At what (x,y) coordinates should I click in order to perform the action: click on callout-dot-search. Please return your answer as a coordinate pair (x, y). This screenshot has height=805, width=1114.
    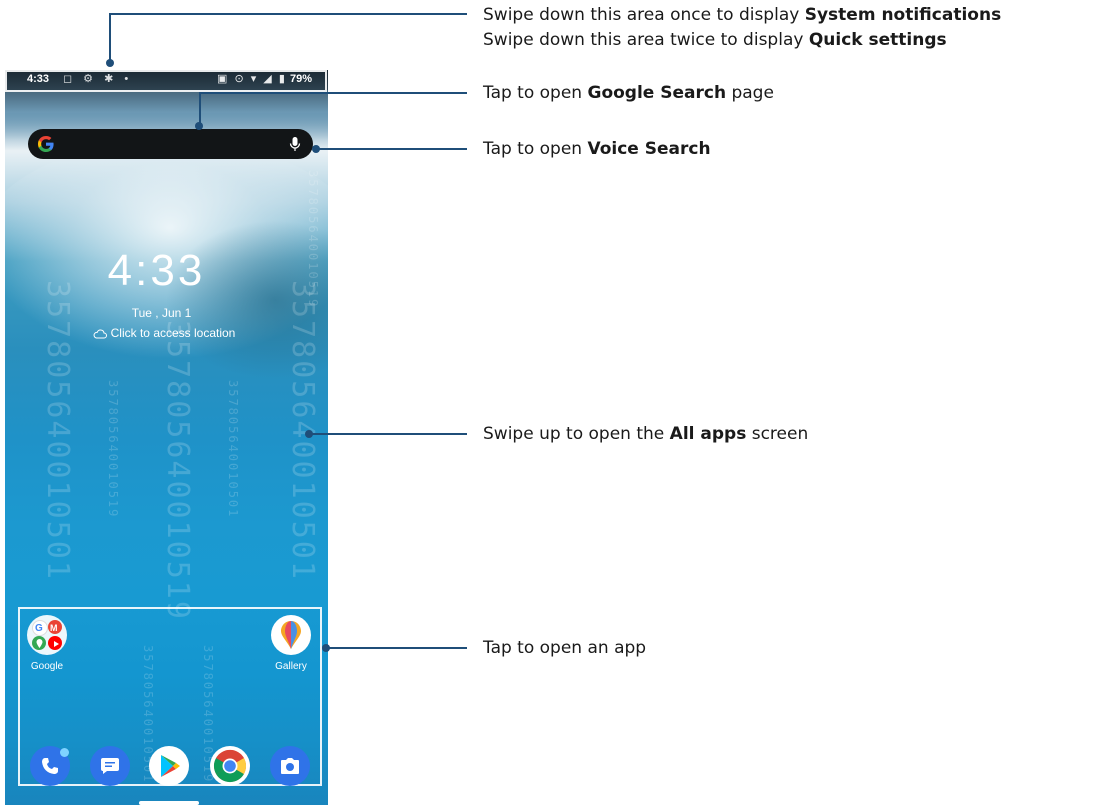
    Looking at the image, I should click on (199, 126).